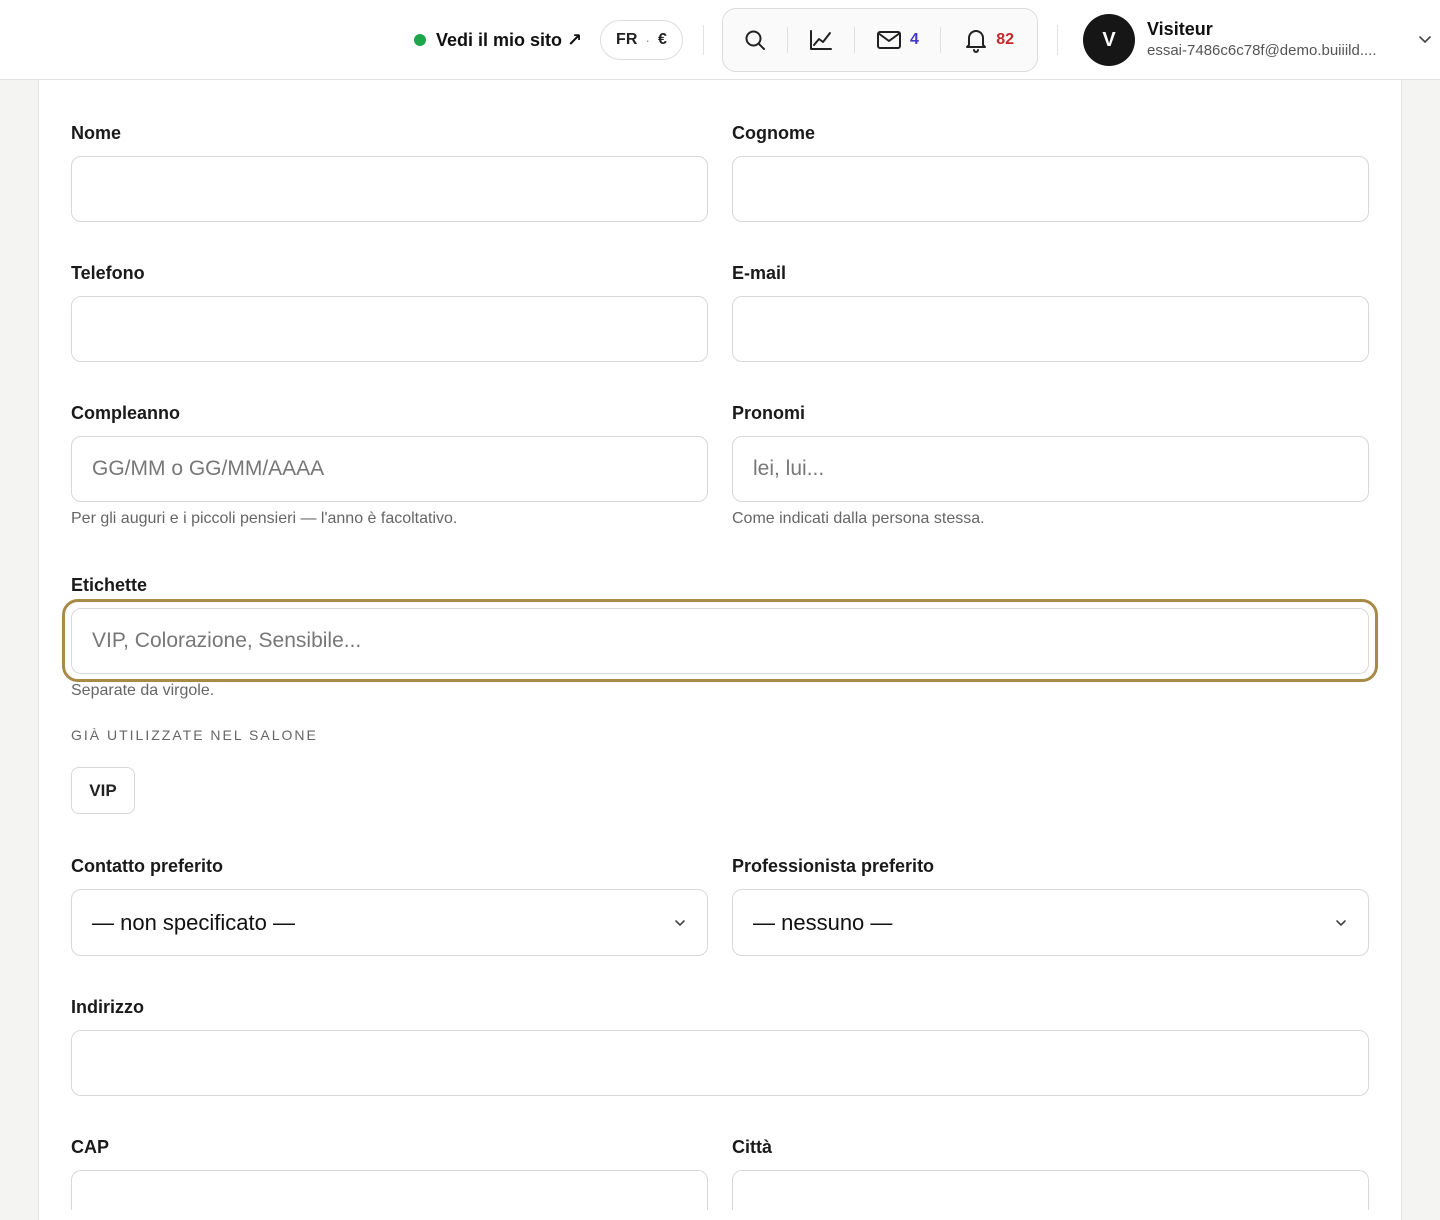 This screenshot has width=1440, height=1220. I want to click on quick-actions-bar: 4 82, so click(880, 40).